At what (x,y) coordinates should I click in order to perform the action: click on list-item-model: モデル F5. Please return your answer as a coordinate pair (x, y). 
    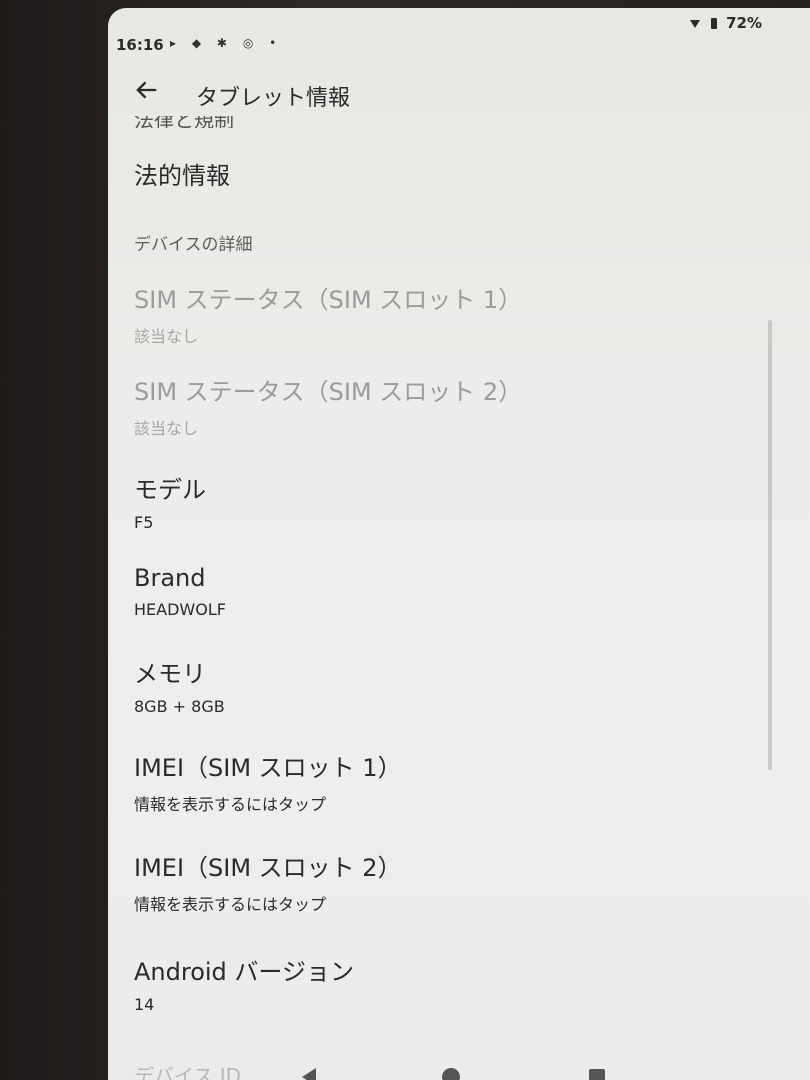
    Looking at the image, I should click on (170, 501).